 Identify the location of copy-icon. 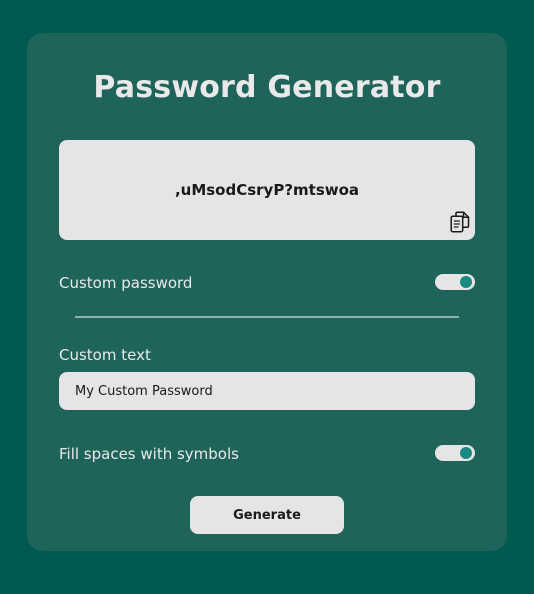
(460, 222).